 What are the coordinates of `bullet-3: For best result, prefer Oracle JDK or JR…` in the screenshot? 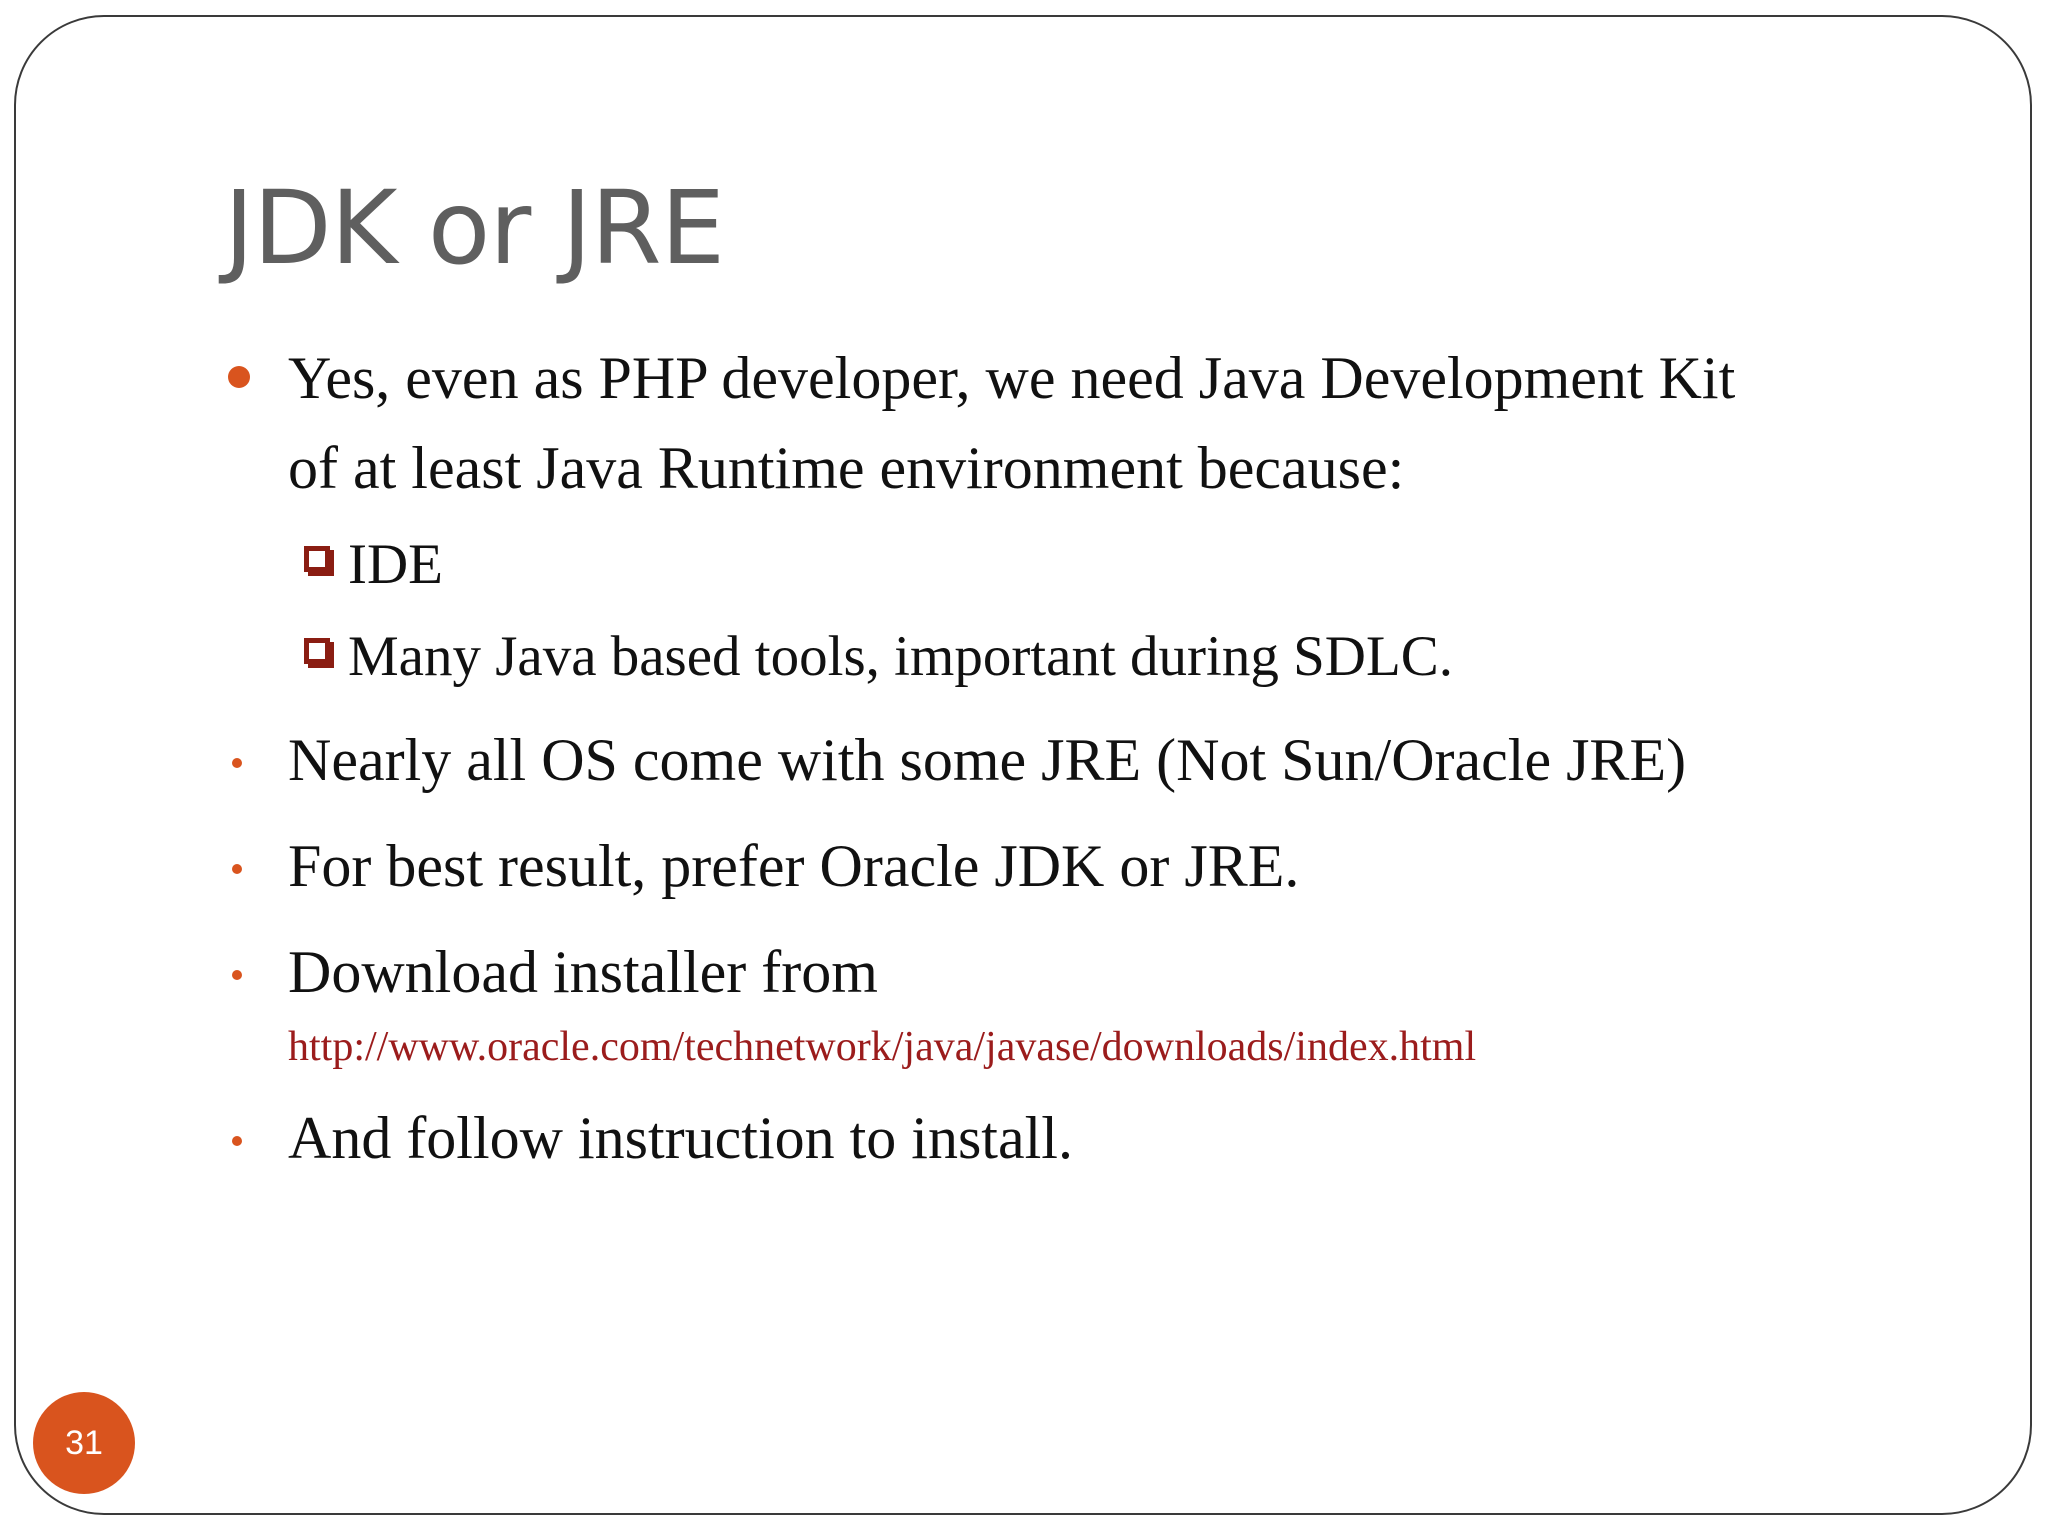 It's located at (794, 866).